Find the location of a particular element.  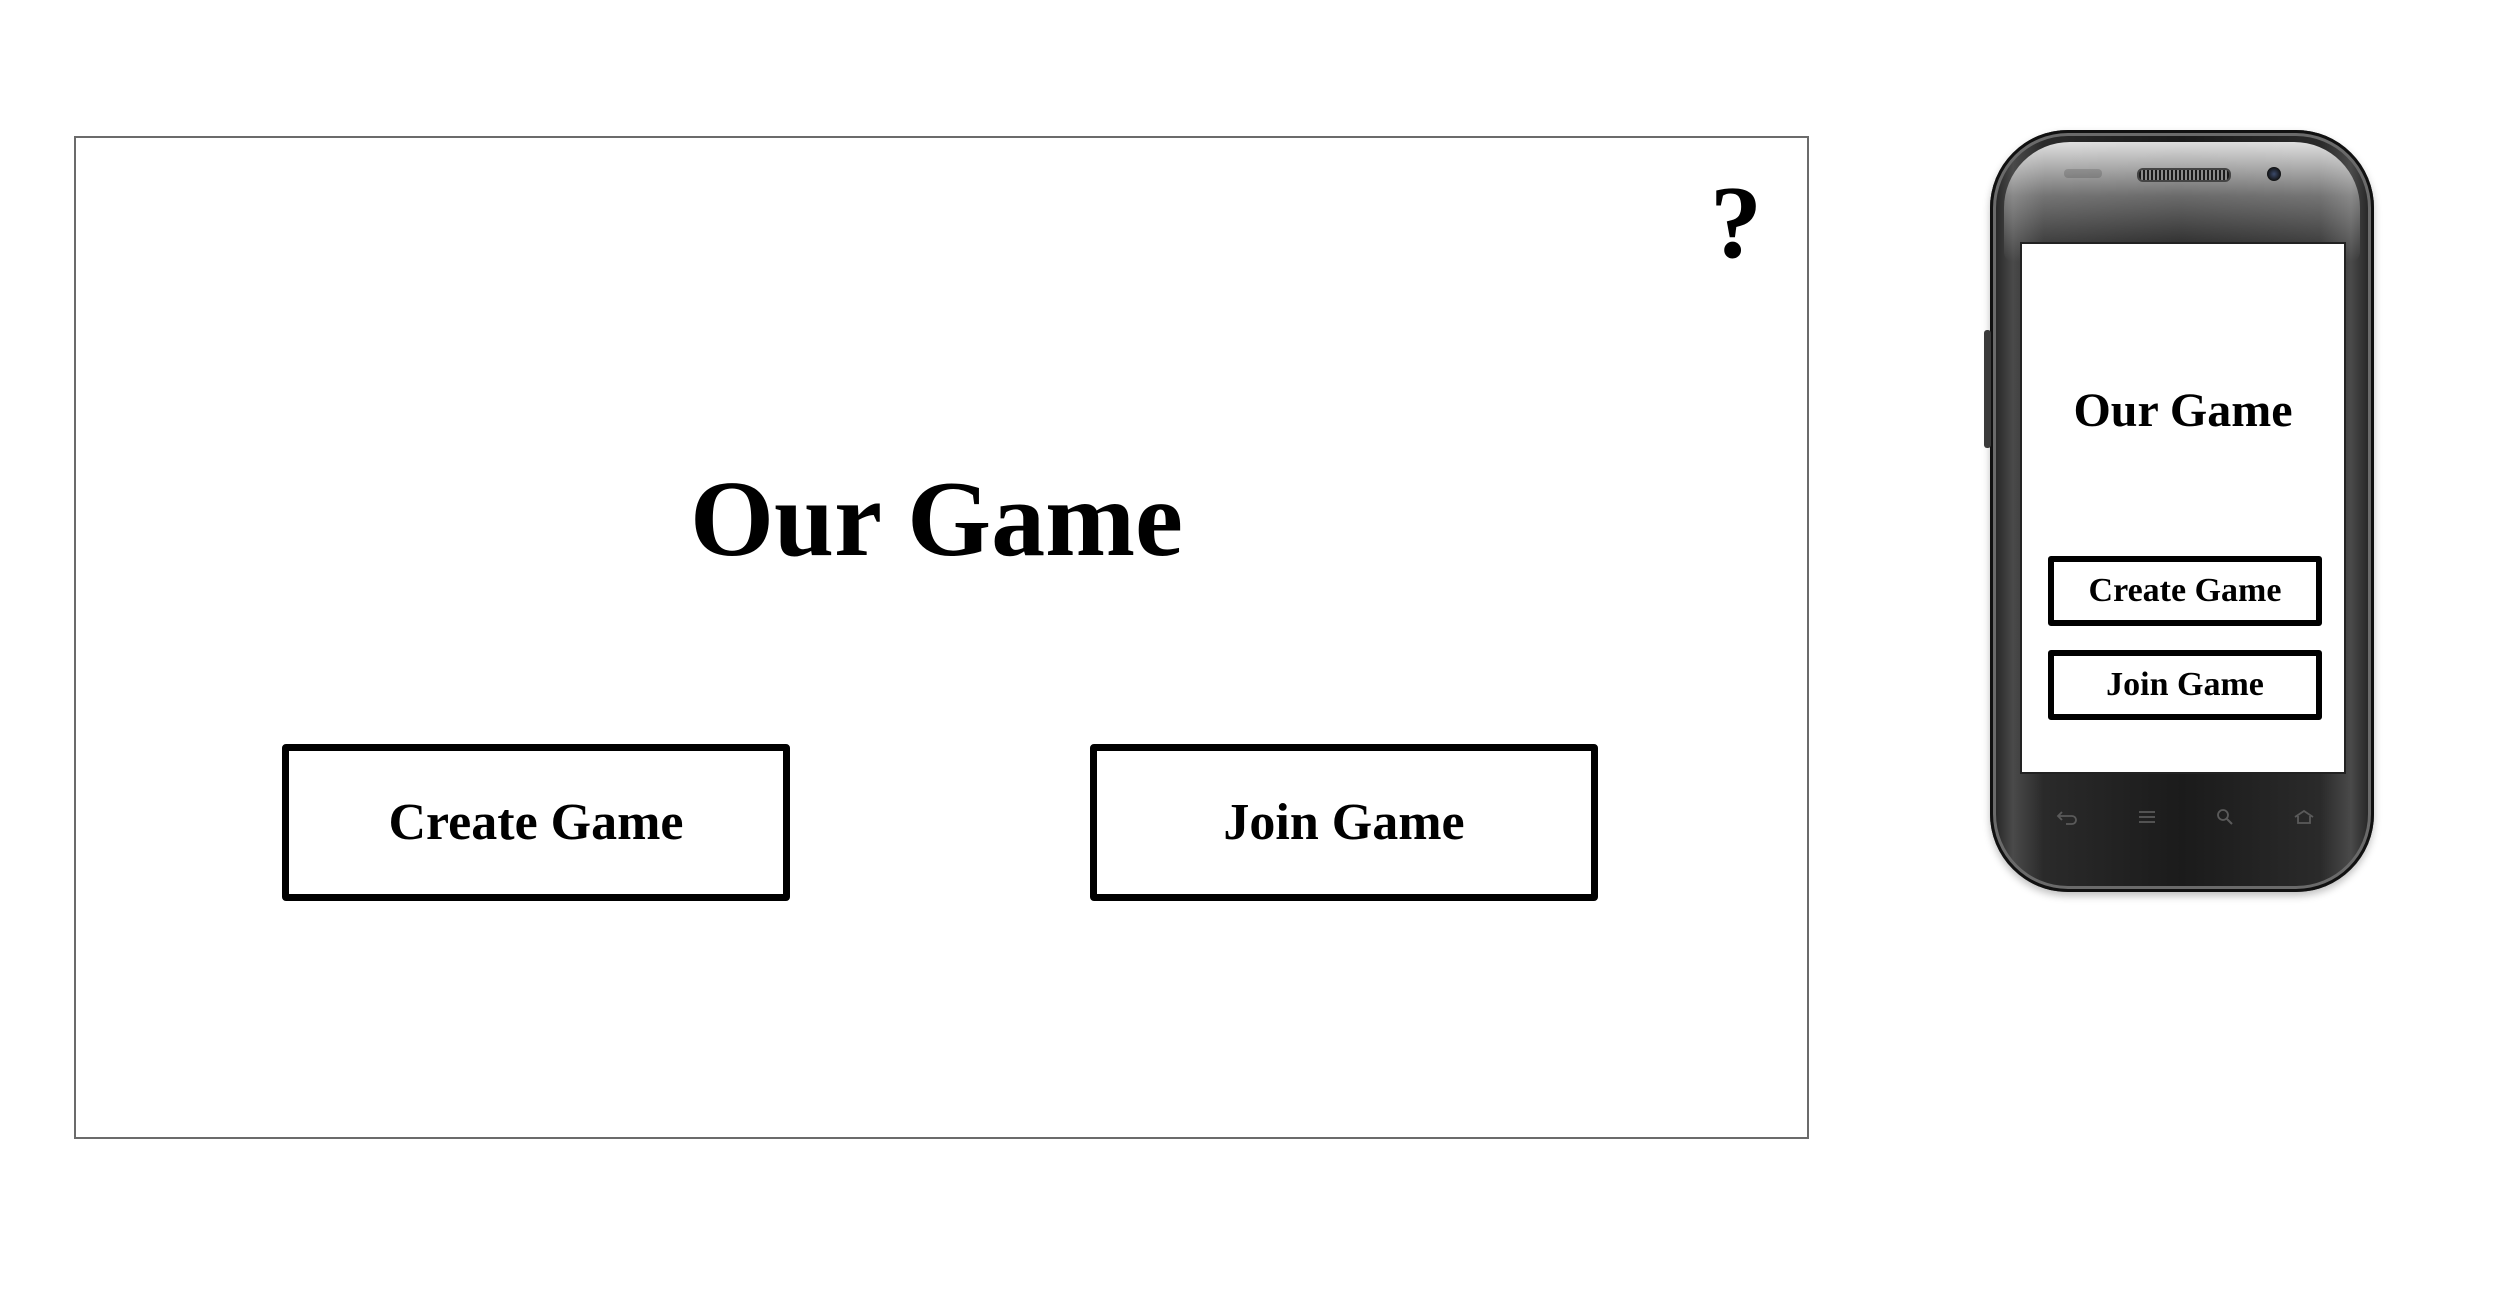

menu-icon is located at coordinates (2147, 817).